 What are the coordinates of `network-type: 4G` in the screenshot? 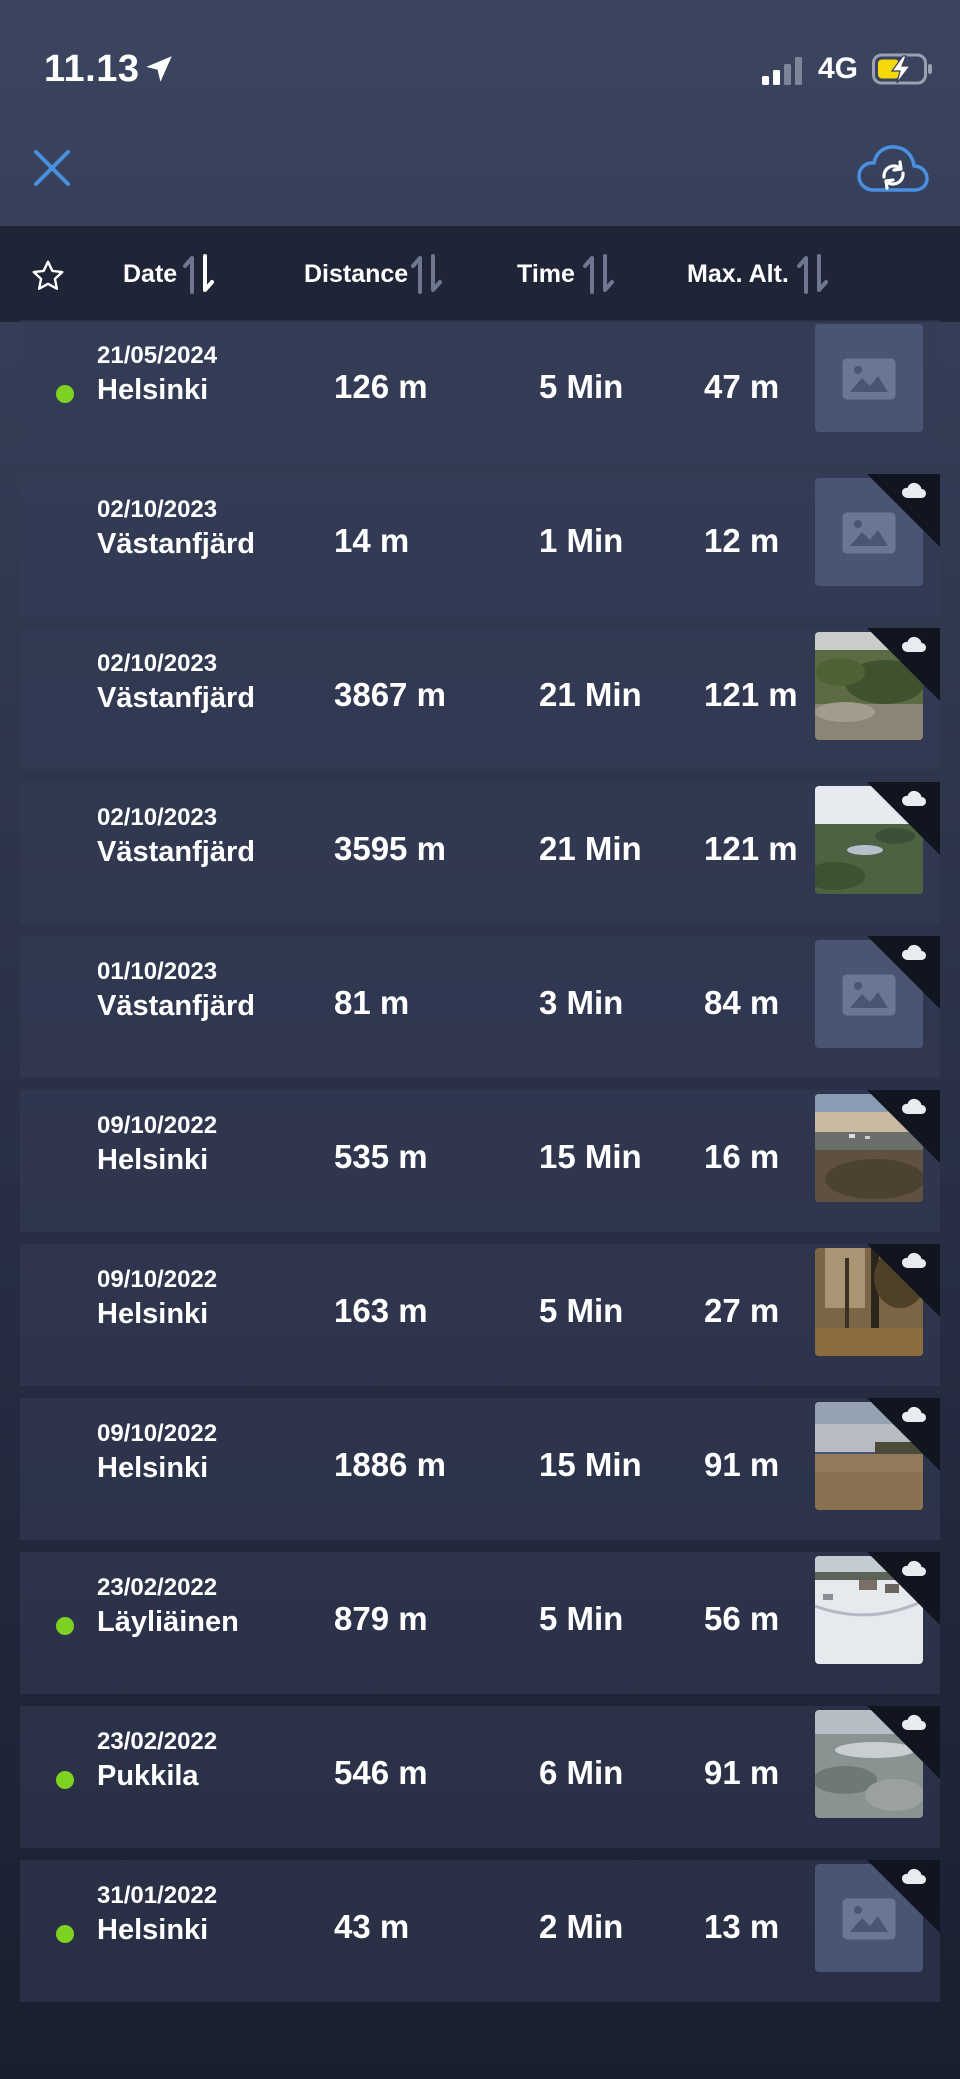 It's located at (838, 68).